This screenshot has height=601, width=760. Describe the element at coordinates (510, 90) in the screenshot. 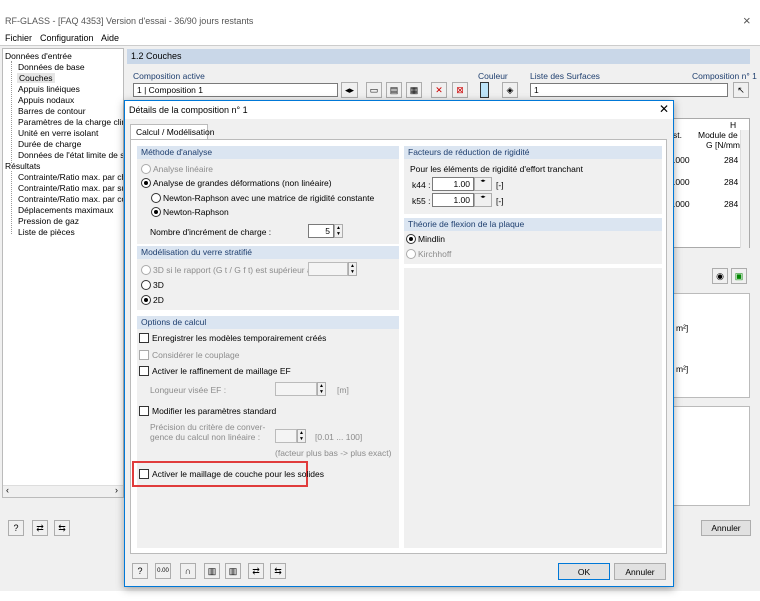

I see `color-pick-icon: ◈` at that location.